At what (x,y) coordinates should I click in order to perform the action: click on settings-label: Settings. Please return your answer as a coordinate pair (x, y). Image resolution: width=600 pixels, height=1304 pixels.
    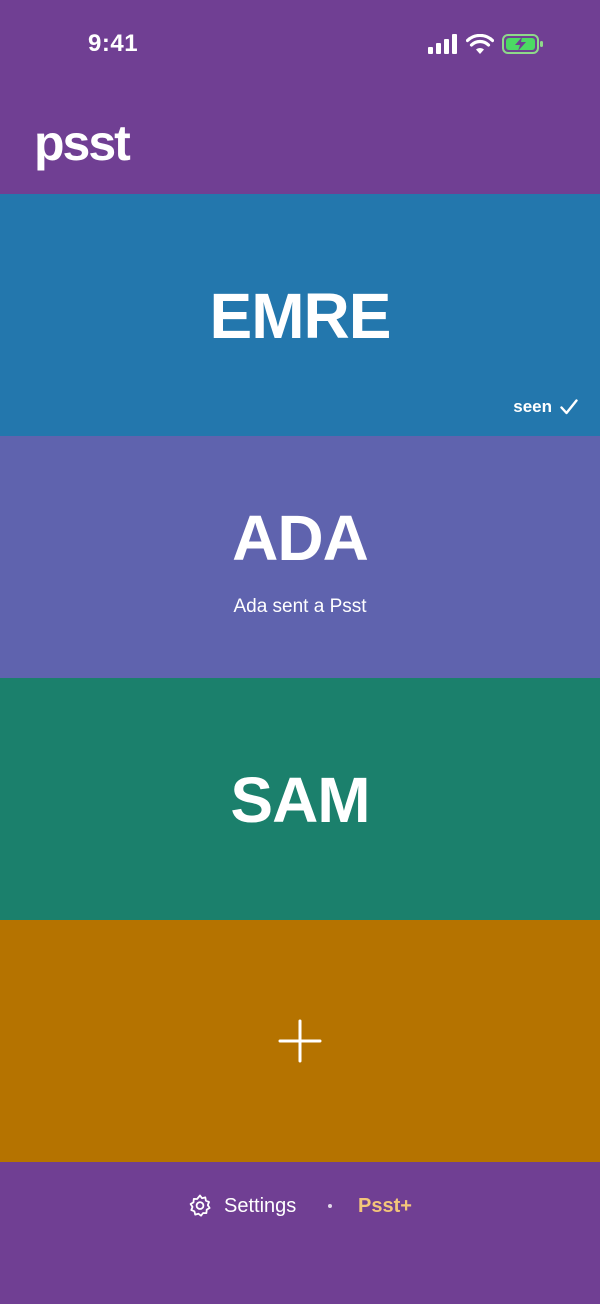
    Looking at the image, I should click on (260, 1205).